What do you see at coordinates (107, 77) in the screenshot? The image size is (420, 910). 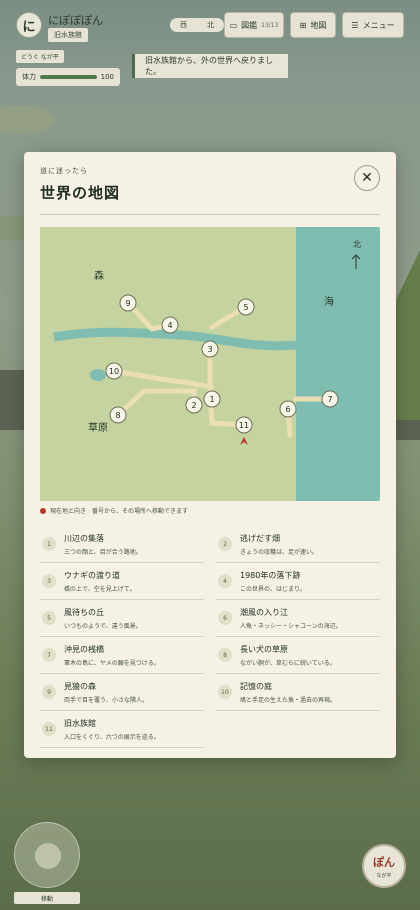 I see `hp-value: 100` at bounding box center [107, 77].